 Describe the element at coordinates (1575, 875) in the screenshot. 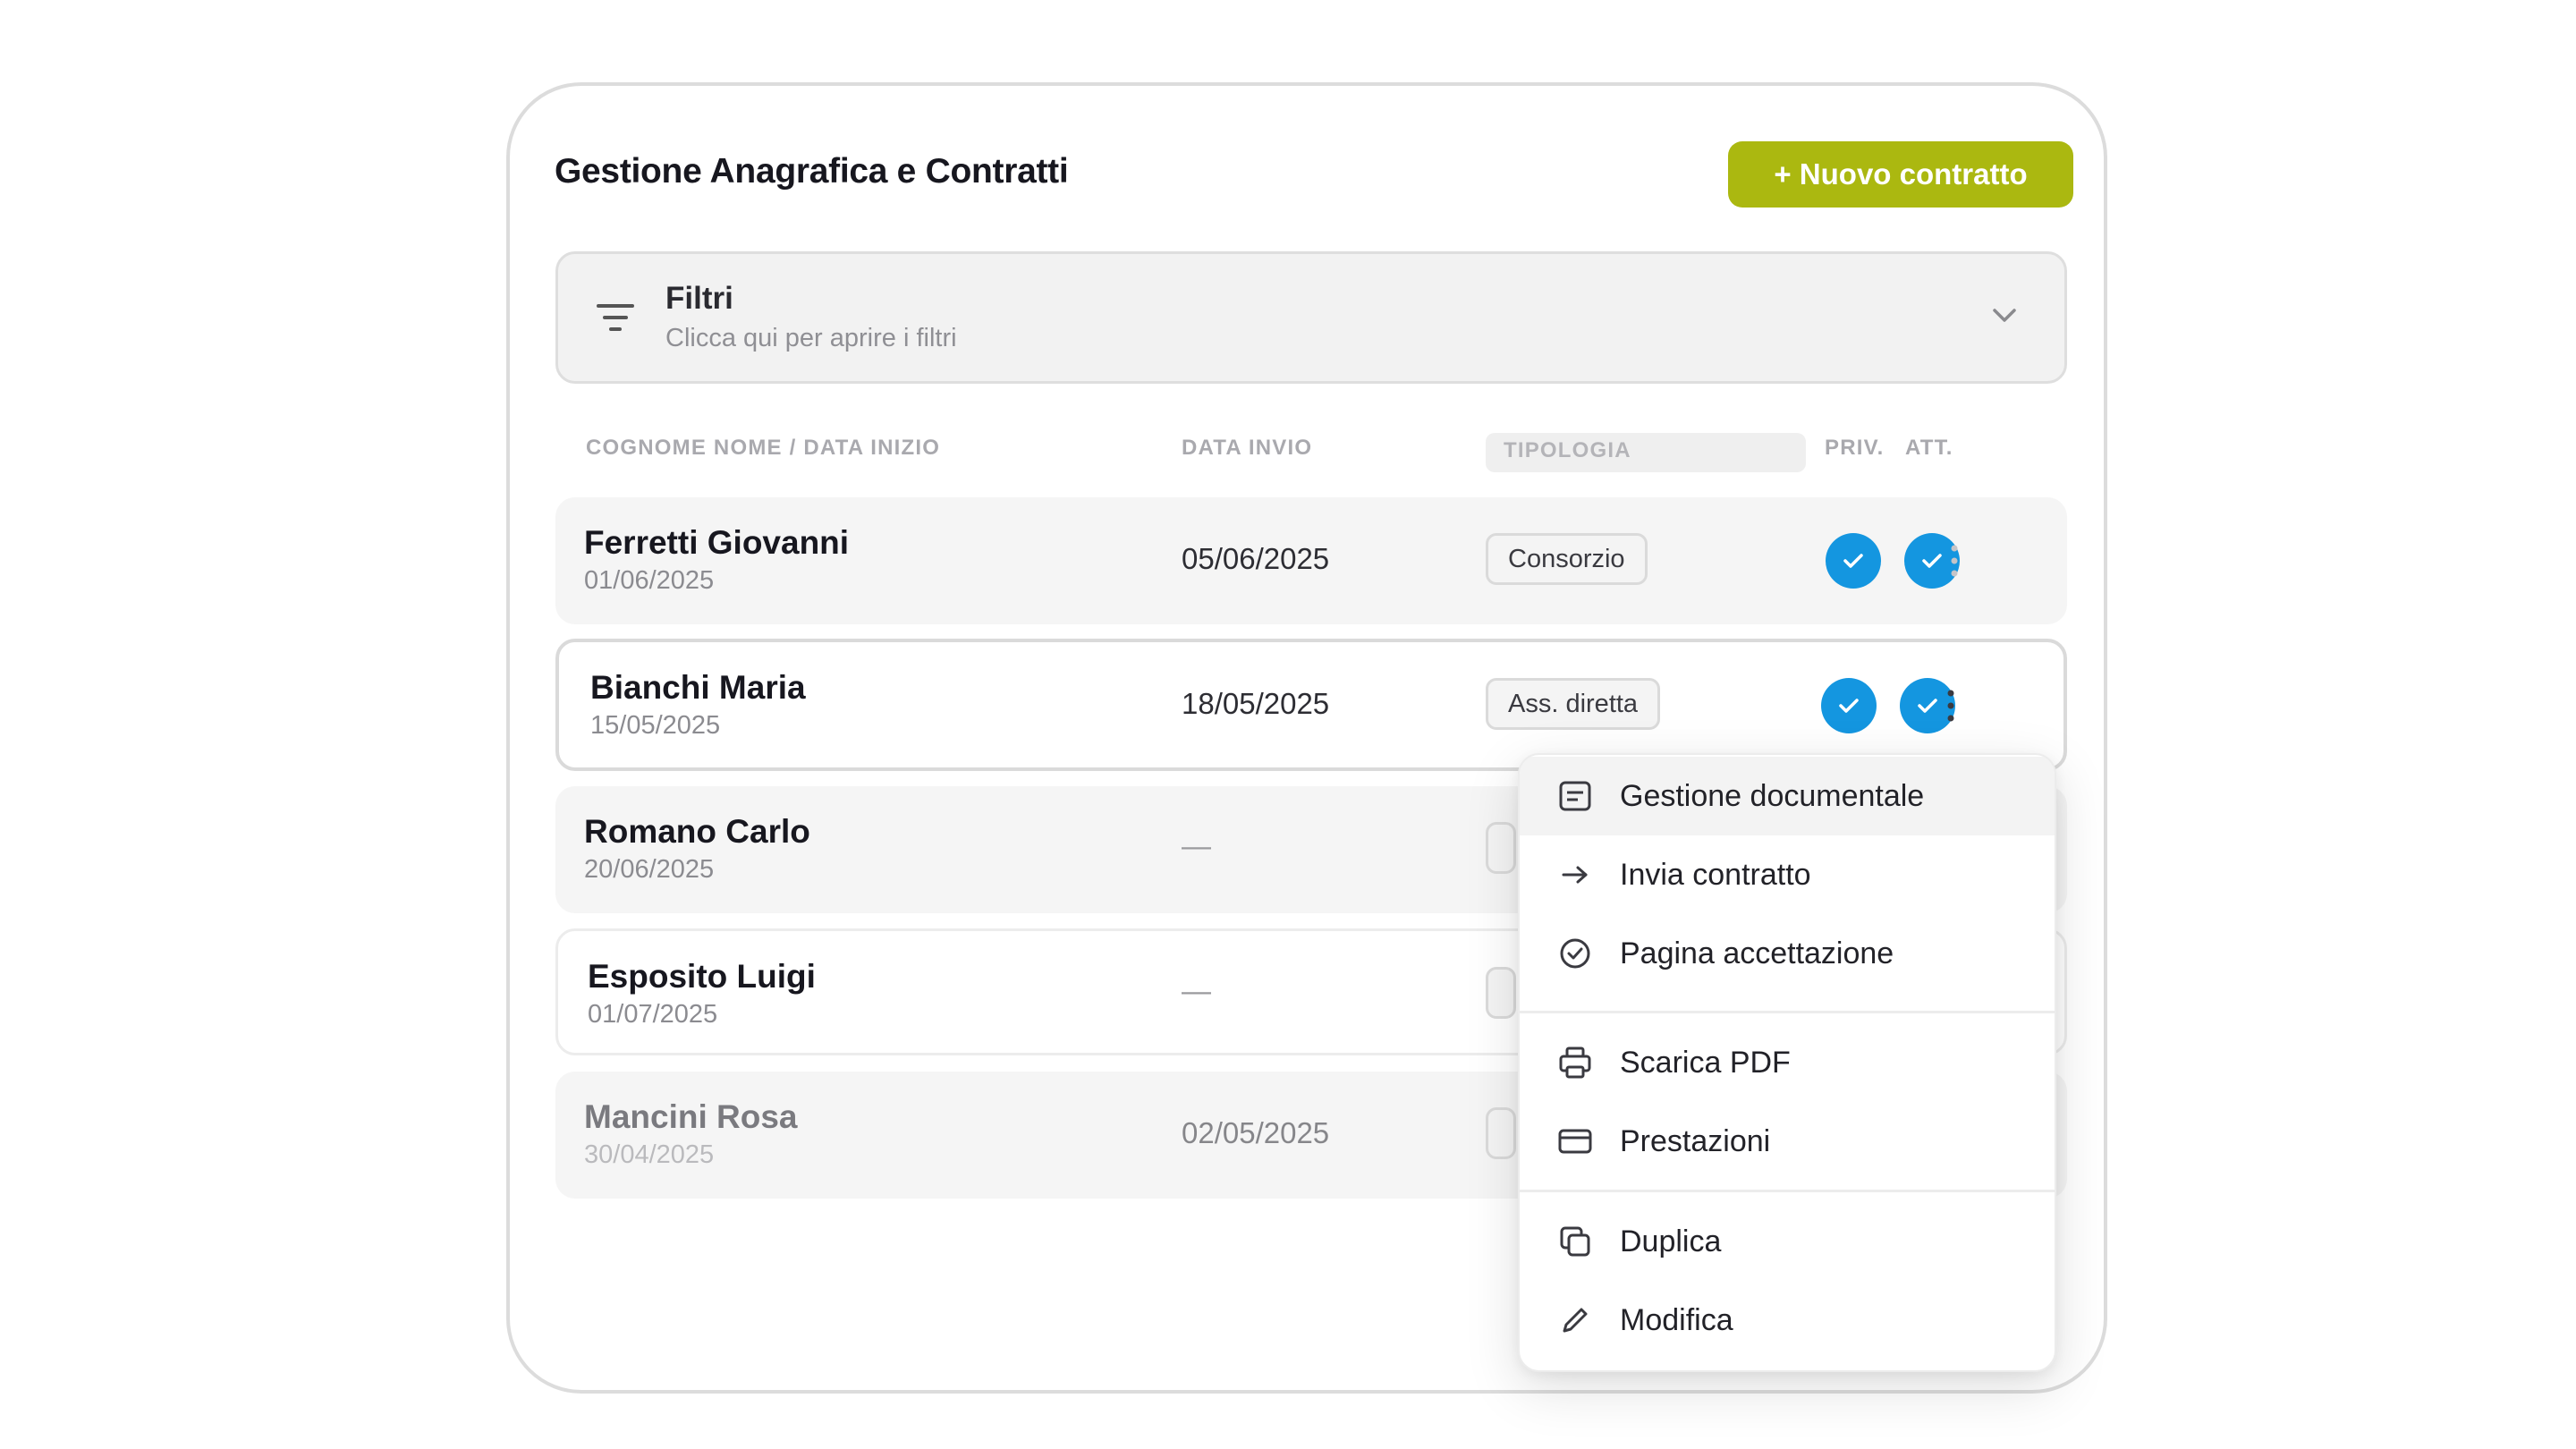

I see `arrow-right-icon` at that location.